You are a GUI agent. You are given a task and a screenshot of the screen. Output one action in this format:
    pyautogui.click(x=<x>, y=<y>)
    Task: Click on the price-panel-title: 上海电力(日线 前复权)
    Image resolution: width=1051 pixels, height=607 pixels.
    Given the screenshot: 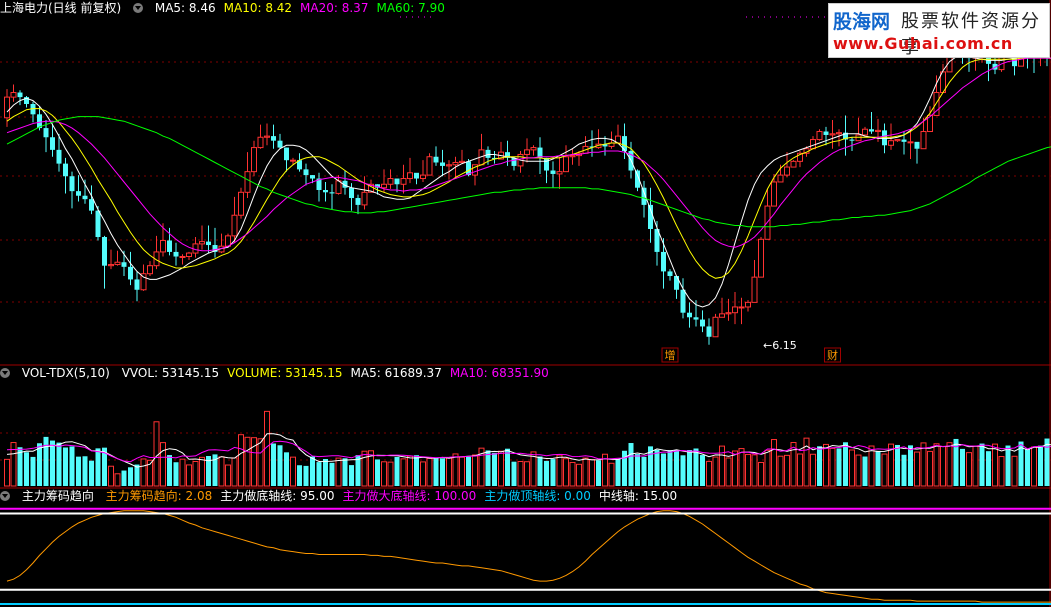 What is the action you would take?
    pyautogui.click(x=60, y=8)
    